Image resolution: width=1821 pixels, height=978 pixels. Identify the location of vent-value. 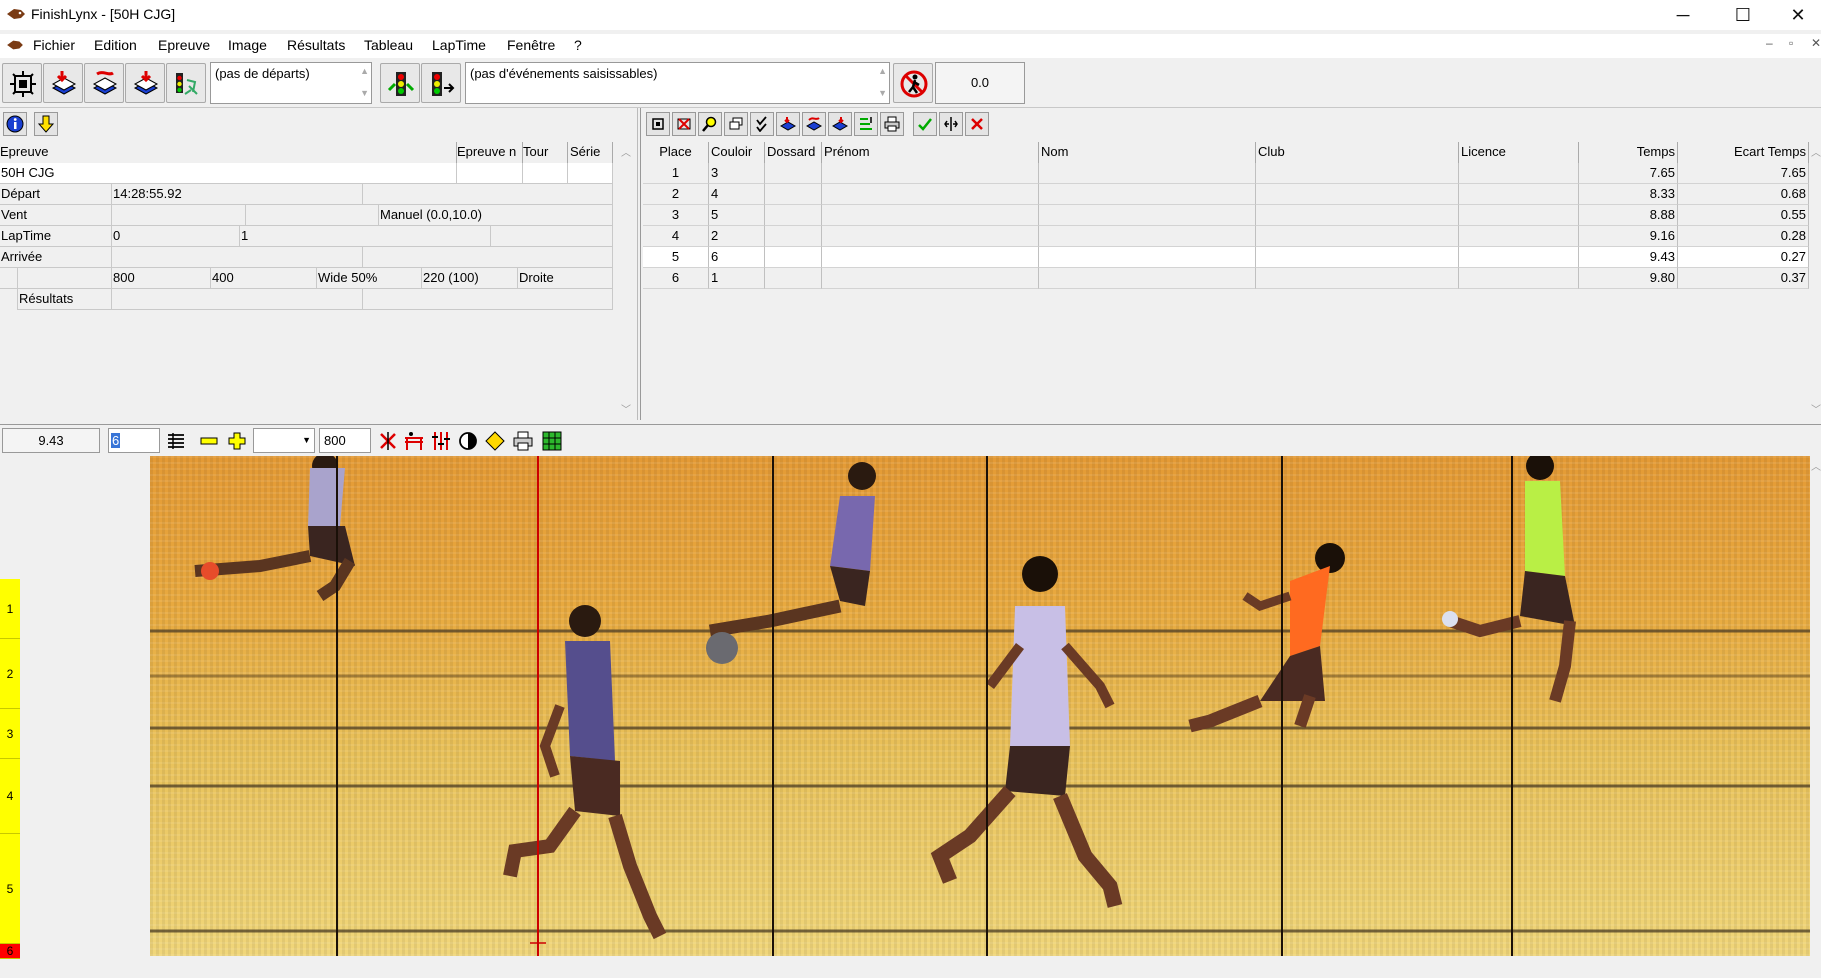
(179, 215).